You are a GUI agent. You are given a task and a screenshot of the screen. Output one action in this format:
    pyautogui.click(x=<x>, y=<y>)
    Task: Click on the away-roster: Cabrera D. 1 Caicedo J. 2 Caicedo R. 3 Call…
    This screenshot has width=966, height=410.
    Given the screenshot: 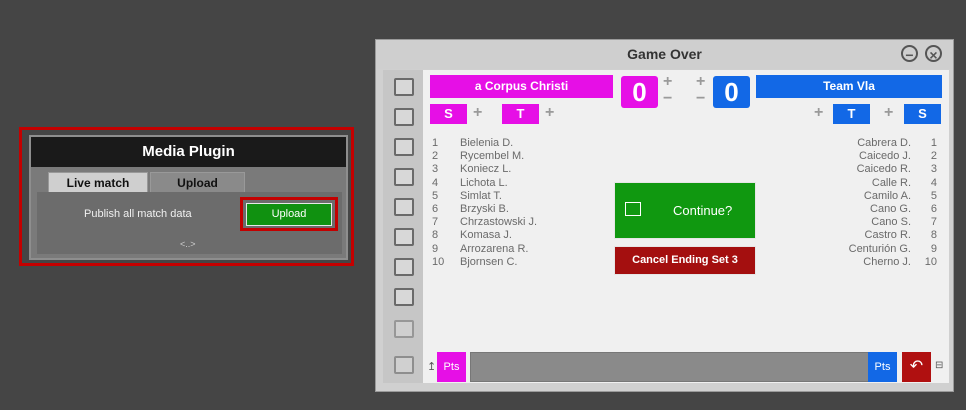 What is the action you would take?
    pyautogui.click(x=893, y=203)
    